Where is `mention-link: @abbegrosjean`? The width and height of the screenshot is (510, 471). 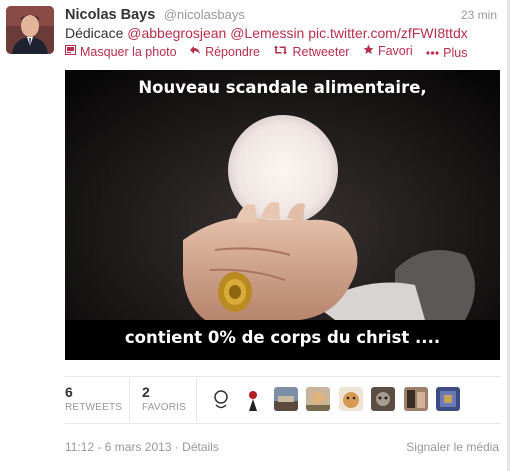
mention-link: @abbegrosjean is located at coordinates (176, 33).